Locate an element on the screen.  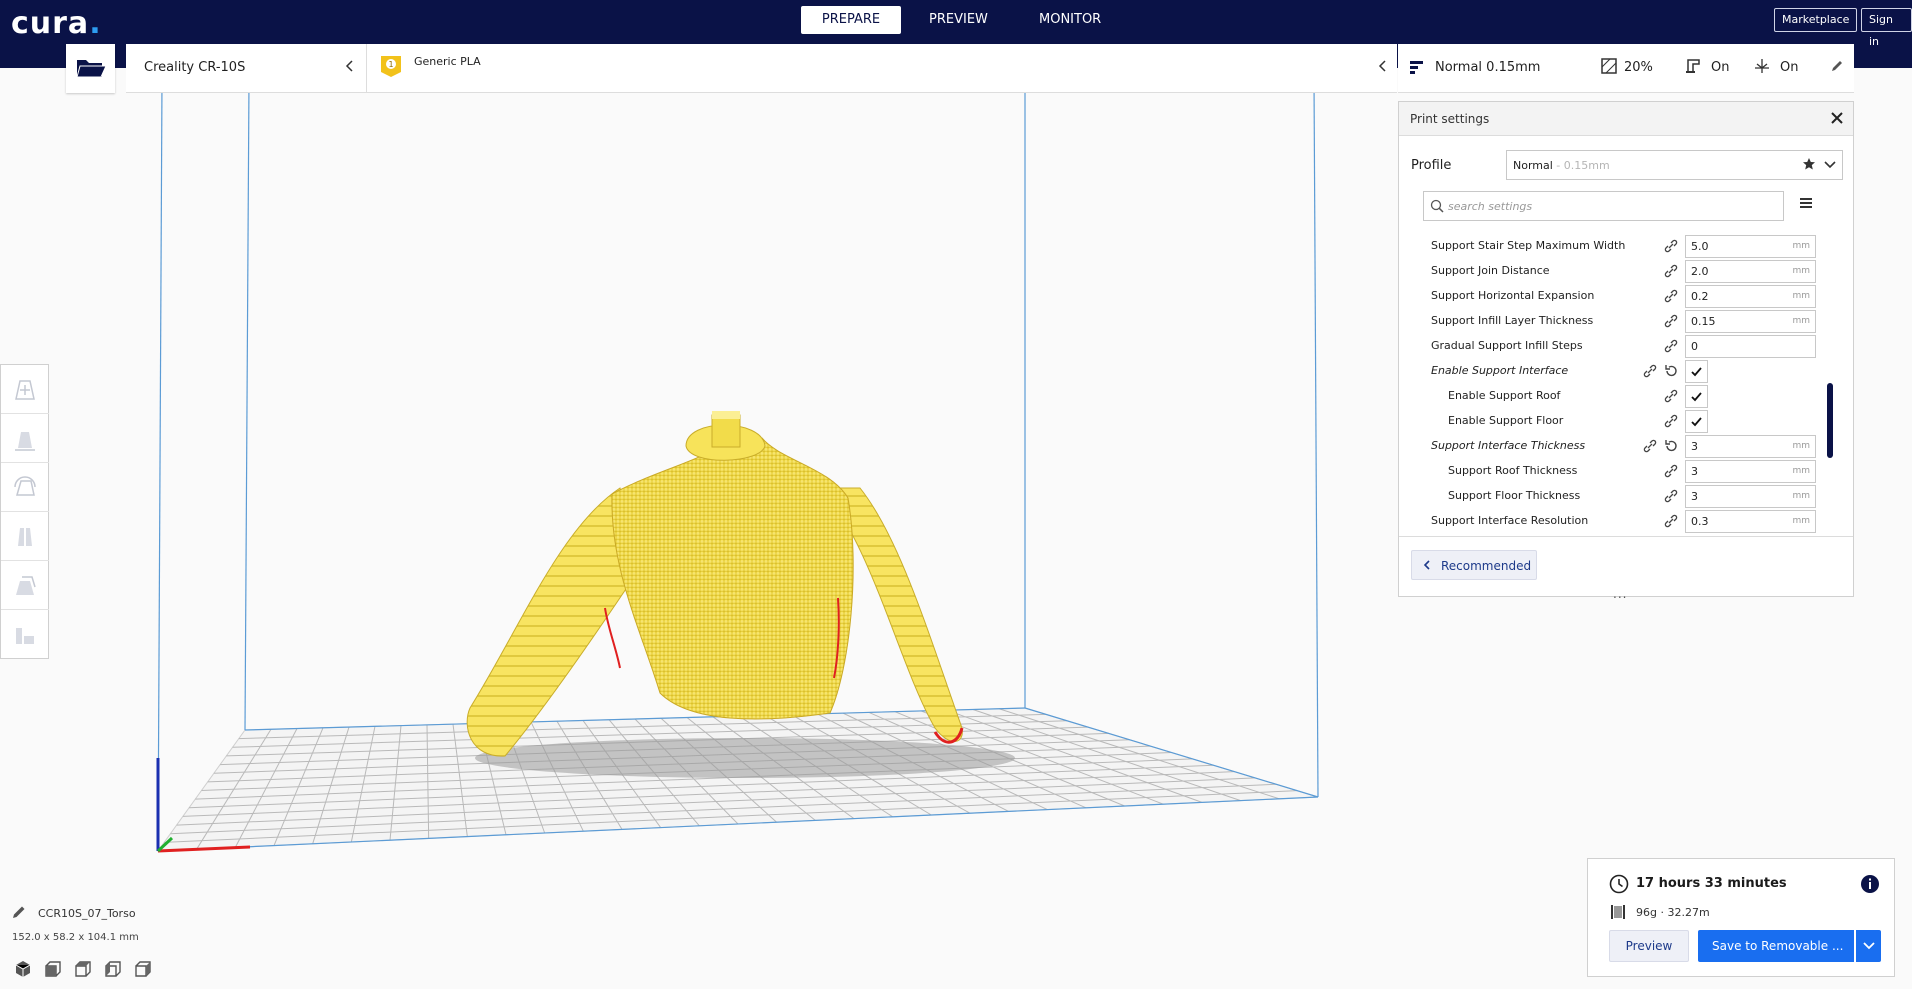
print-settings-summary: Normal 0.15mm 20% On On is located at coordinates (1626, 68).